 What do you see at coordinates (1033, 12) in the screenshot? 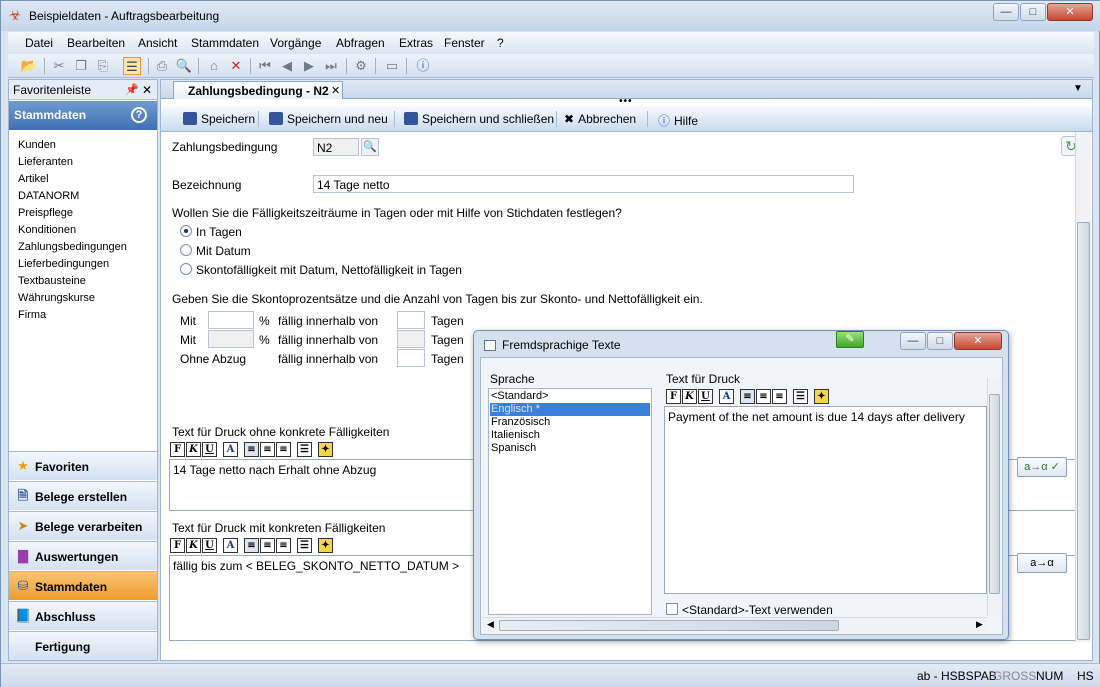
I see `maximize-button: □` at bounding box center [1033, 12].